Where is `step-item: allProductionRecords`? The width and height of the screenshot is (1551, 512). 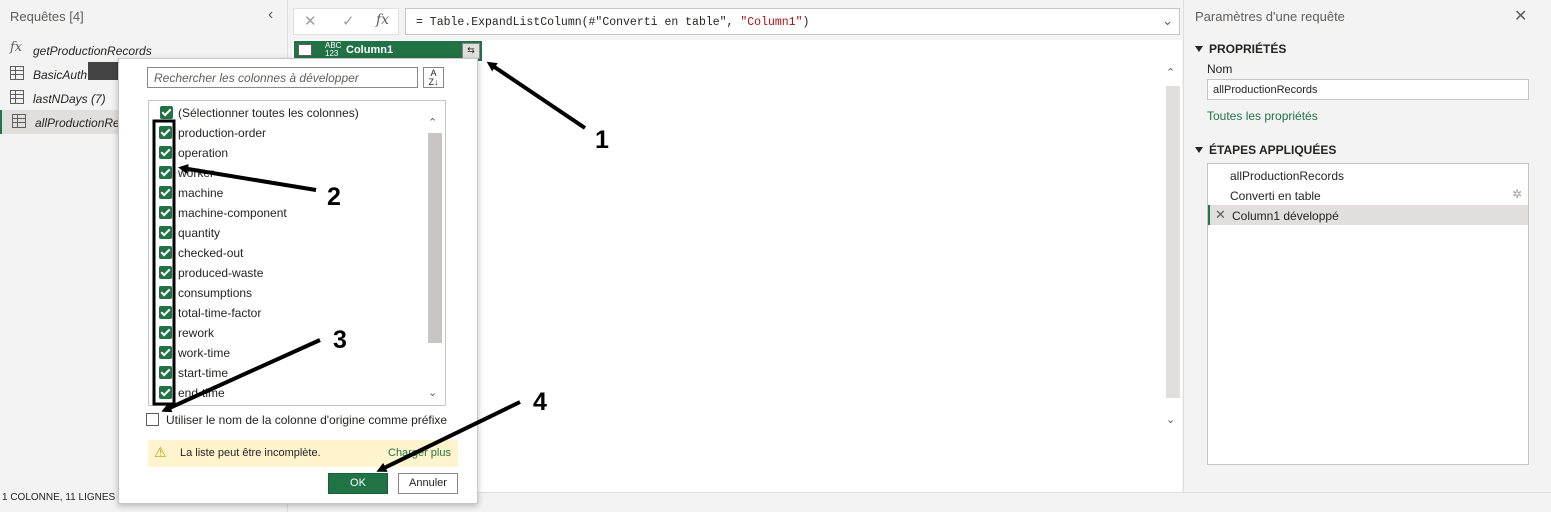
step-item: allProductionRecords is located at coordinates (1368, 175).